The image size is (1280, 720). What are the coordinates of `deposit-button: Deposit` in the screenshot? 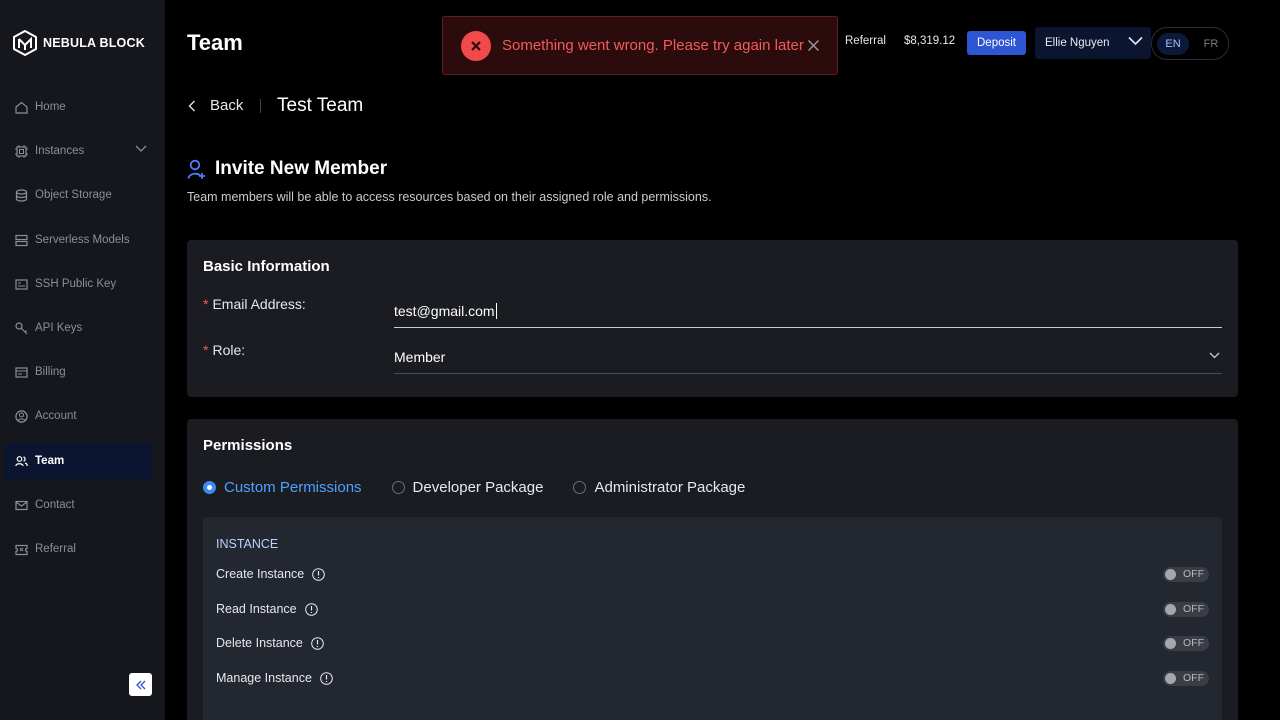 It's located at (996, 43).